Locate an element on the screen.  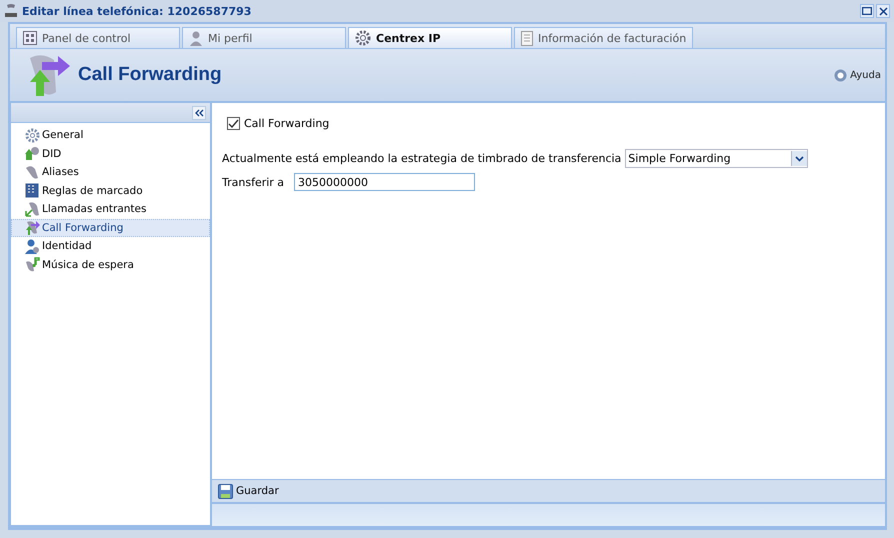
sidebar-item: Música de espera is located at coordinates (110, 265).